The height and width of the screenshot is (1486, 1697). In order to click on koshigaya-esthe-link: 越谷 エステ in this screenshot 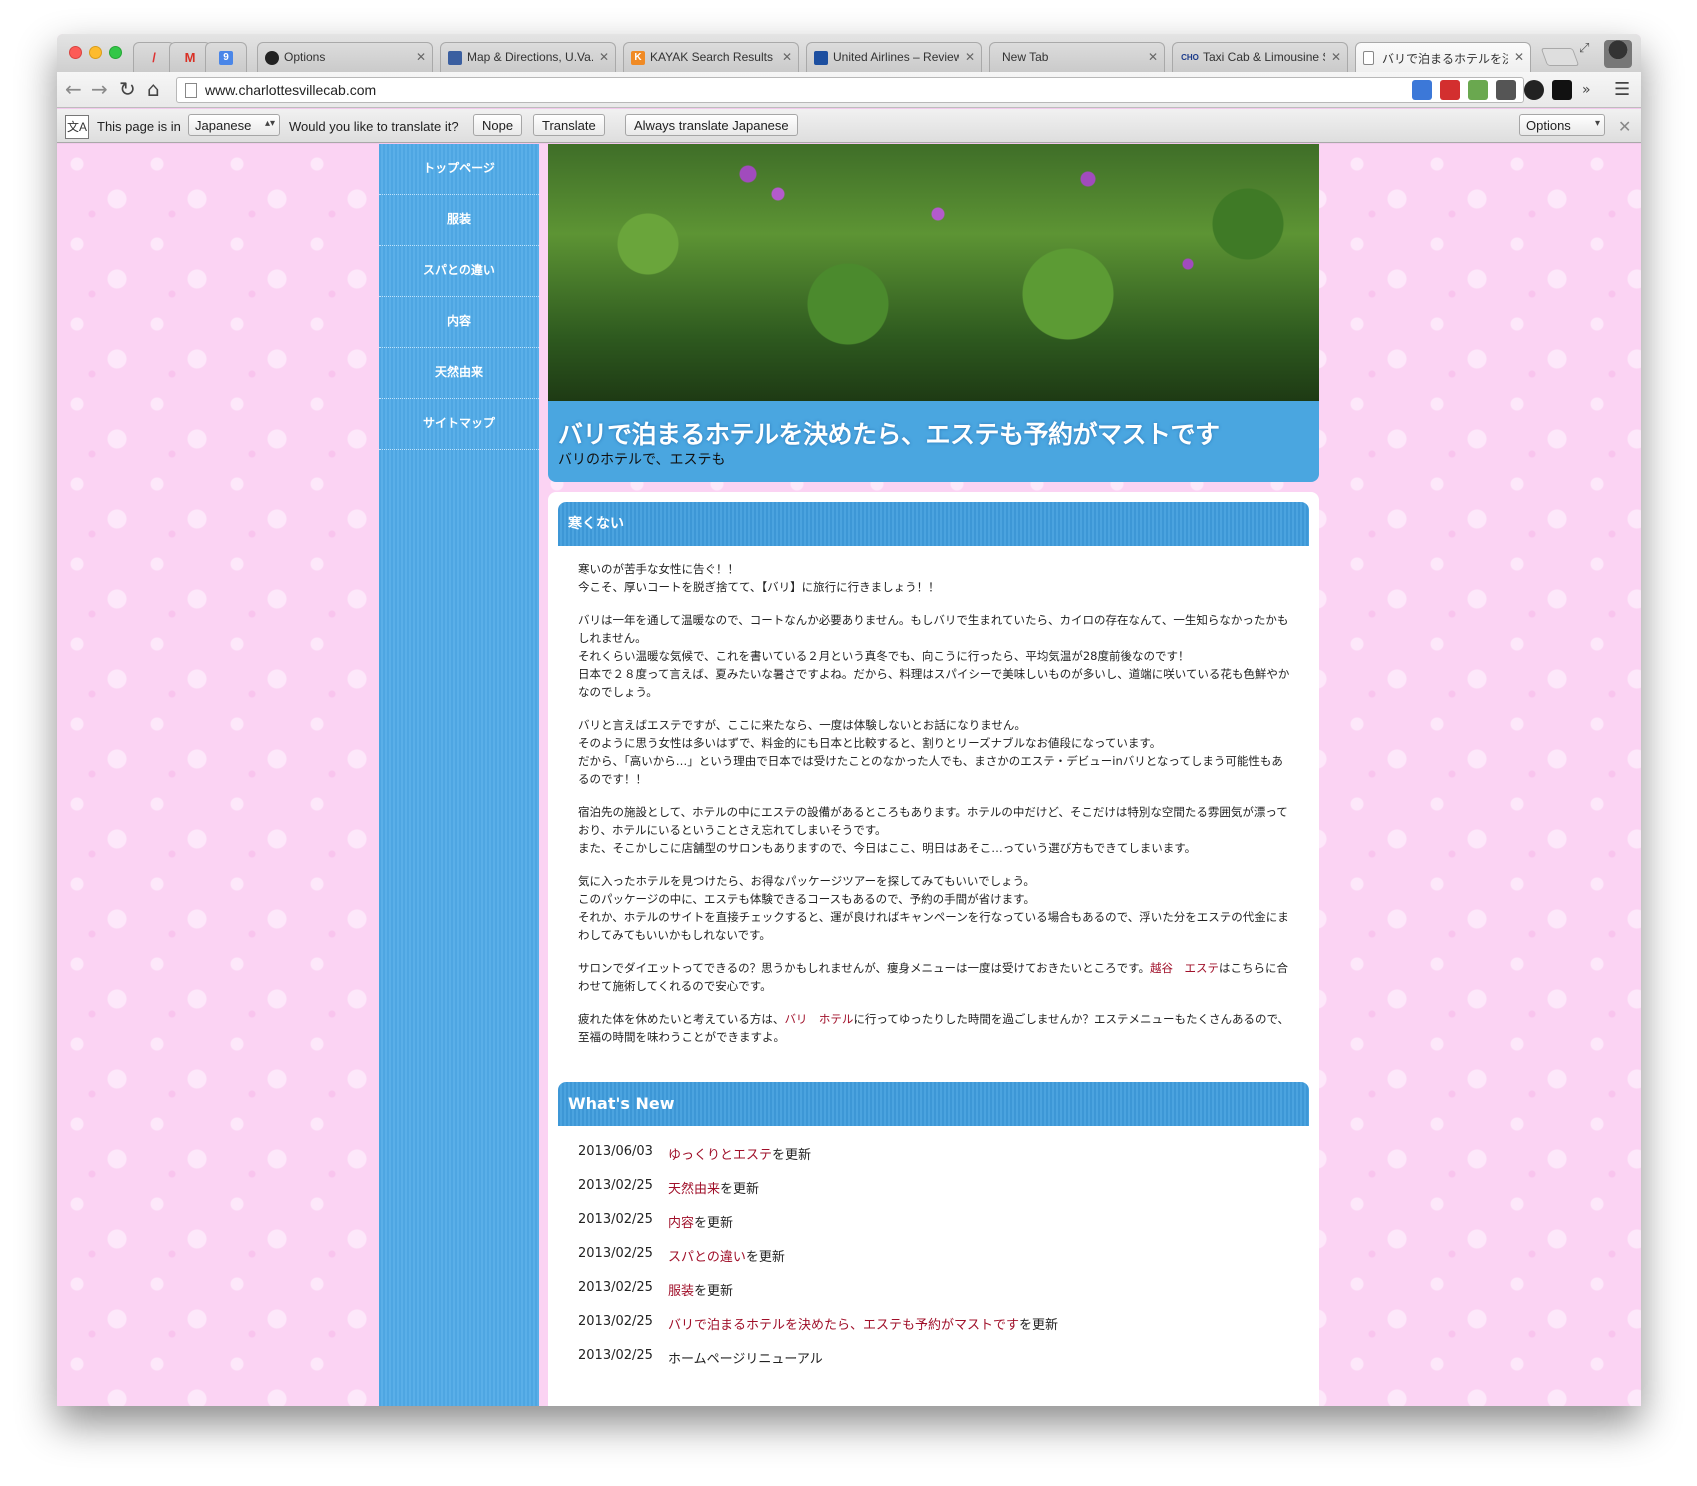, I will do `click(1184, 968)`.